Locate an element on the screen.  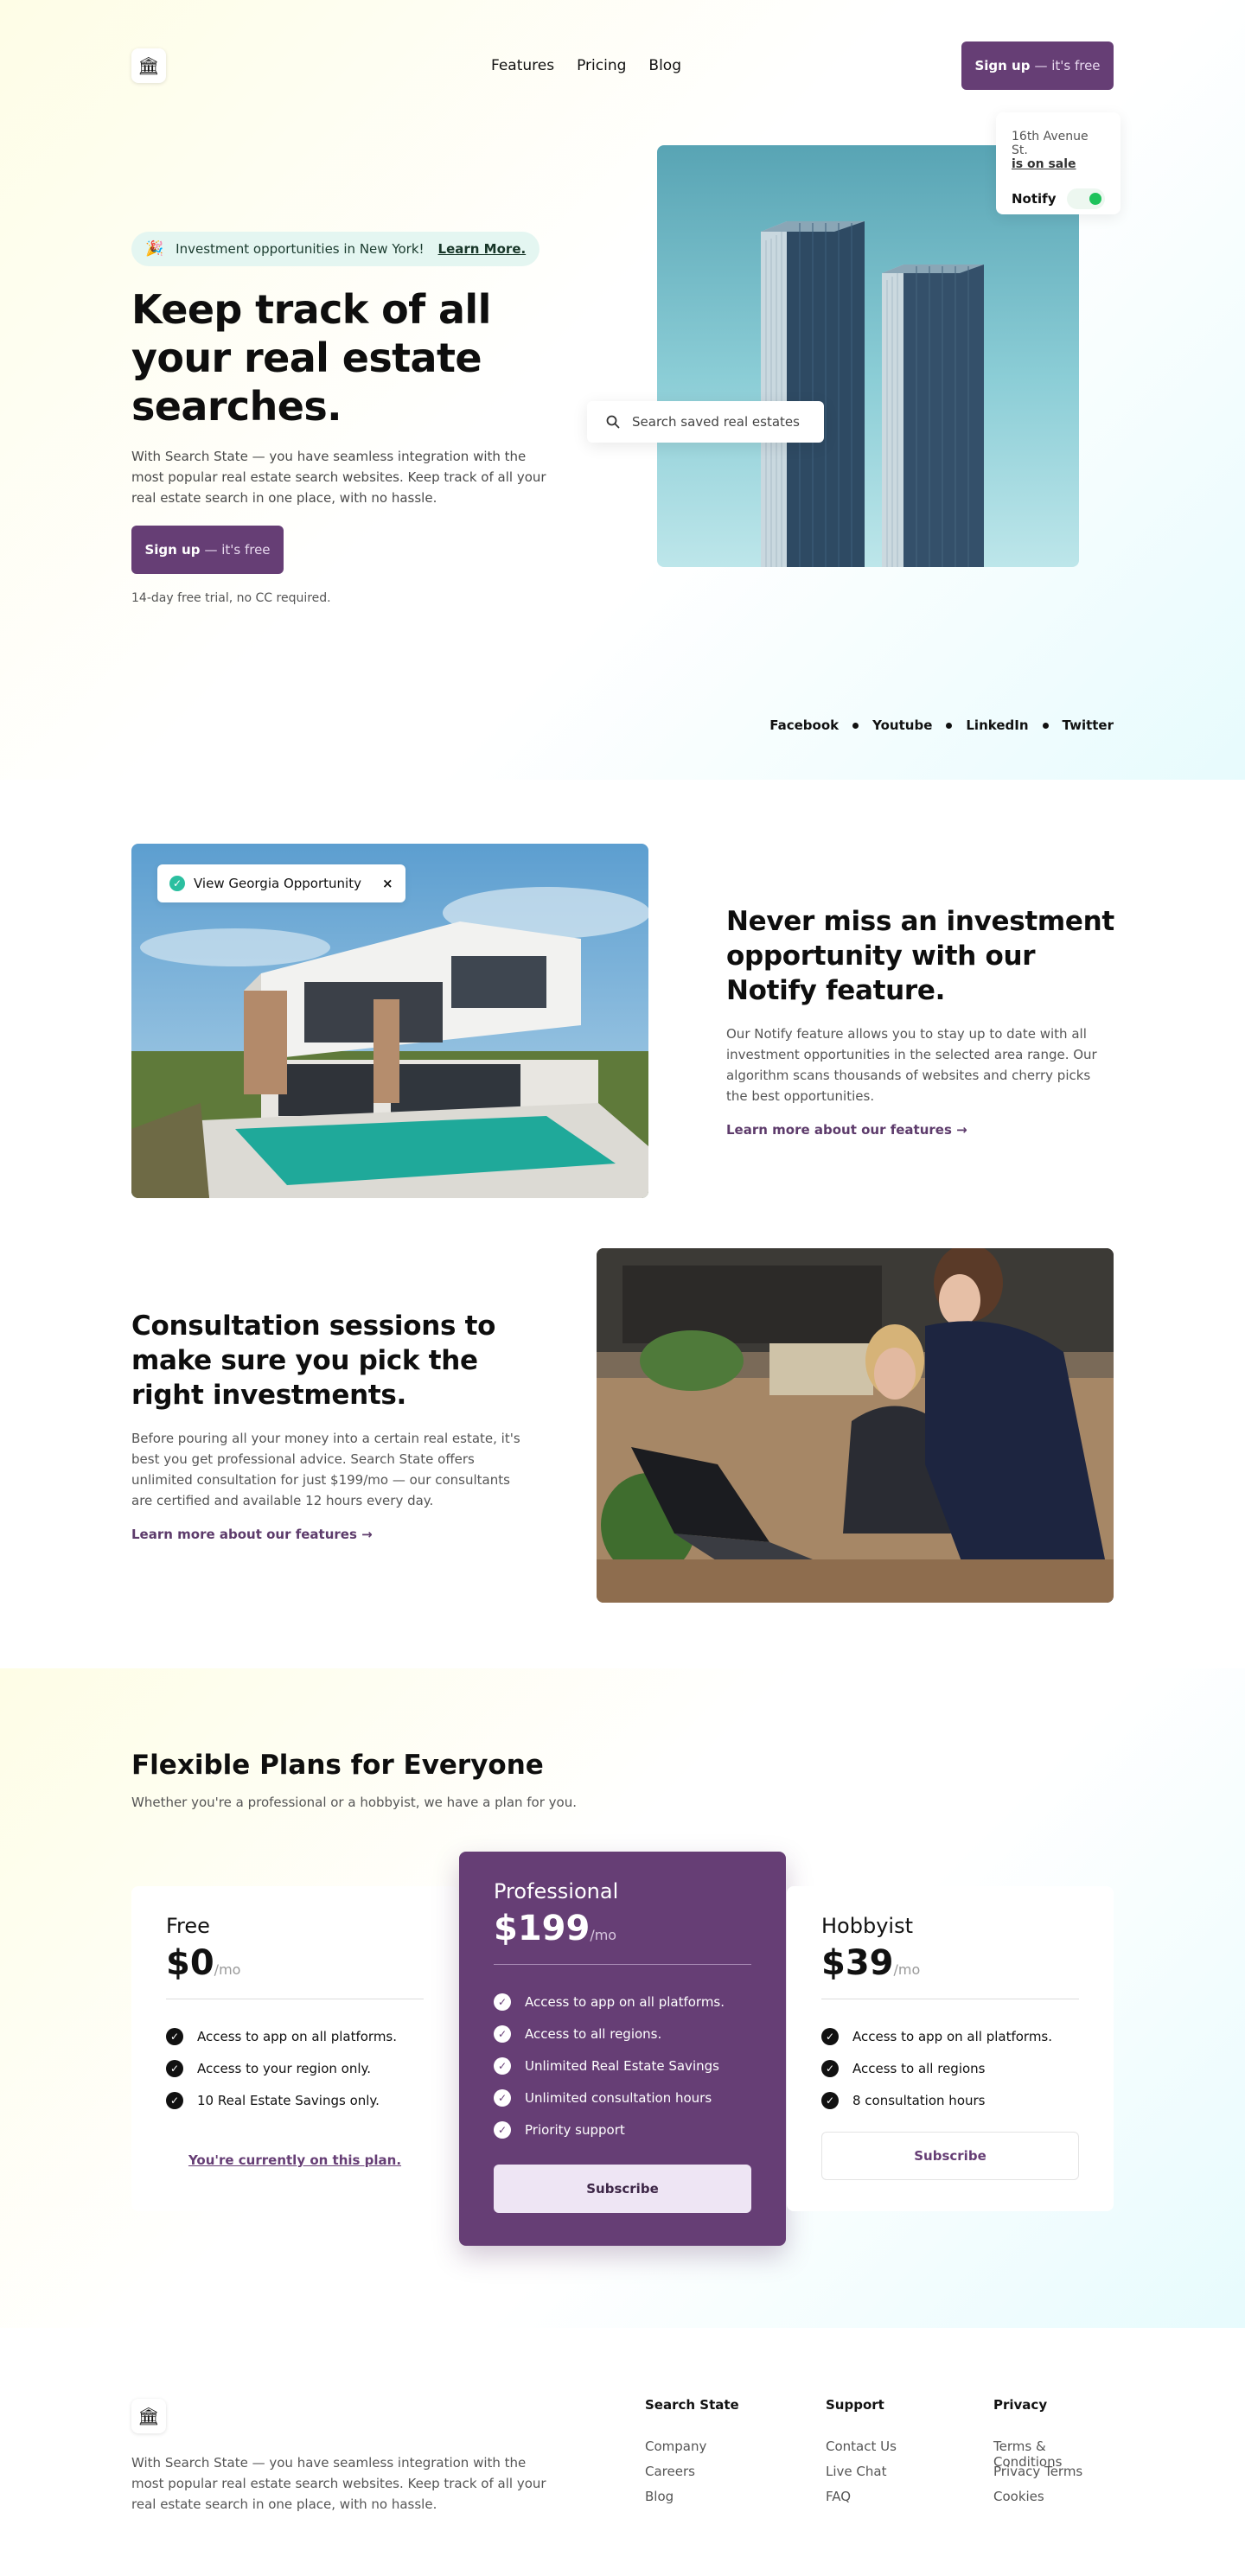
notify-status: is on sale is located at coordinates (1058, 164).